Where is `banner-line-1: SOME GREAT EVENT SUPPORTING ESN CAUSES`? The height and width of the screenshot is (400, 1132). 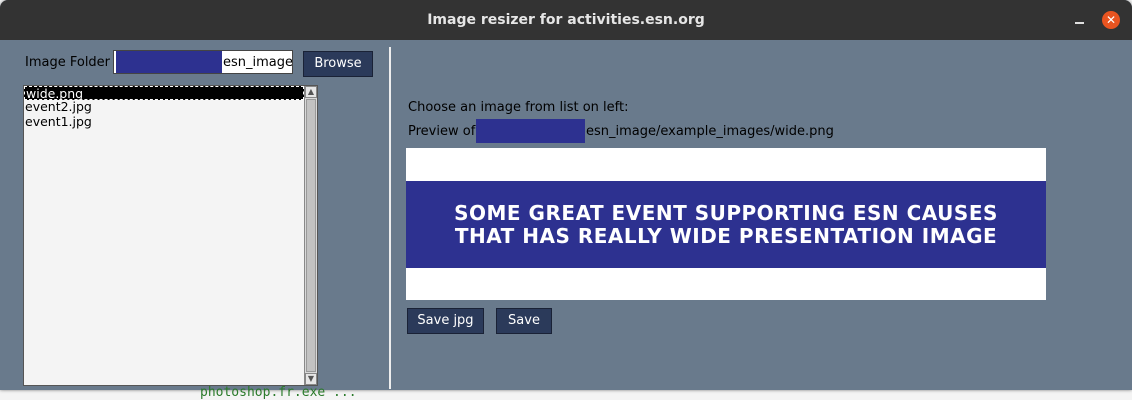
banner-line-1: SOME GREAT EVENT SUPPORTING ESN CAUSES is located at coordinates (726, 212).